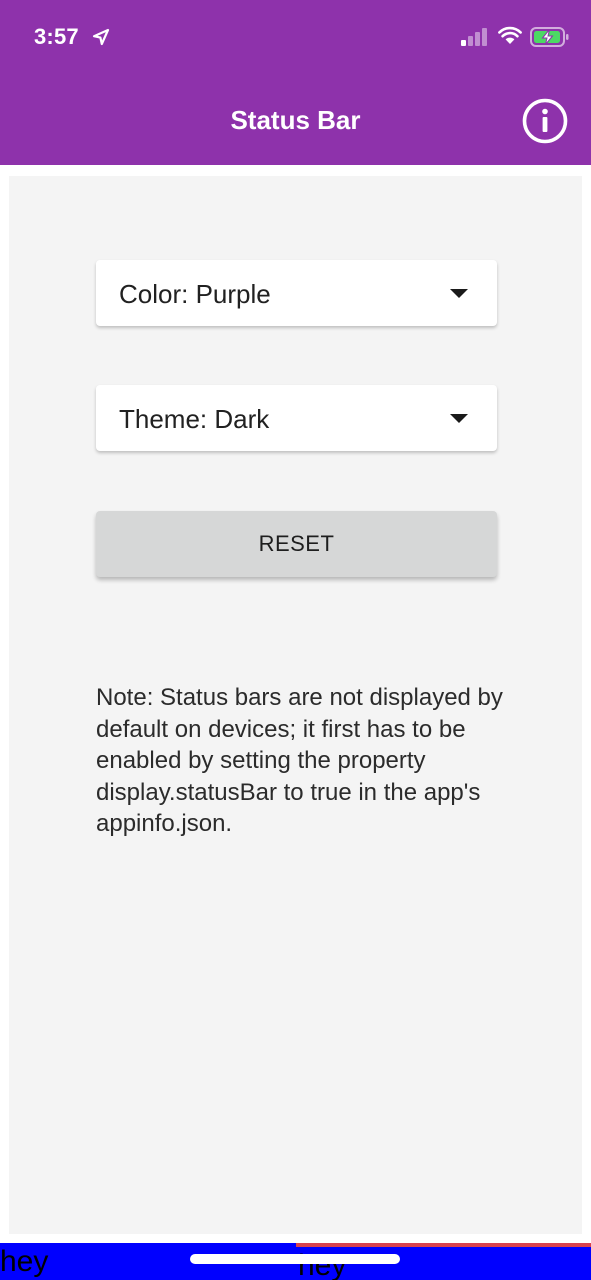 This screenshot has width=591, height=1280. Describe the element at coordinates (296, 418) in the screenshot. I see `theme-select: Theme: Dark` at that location.